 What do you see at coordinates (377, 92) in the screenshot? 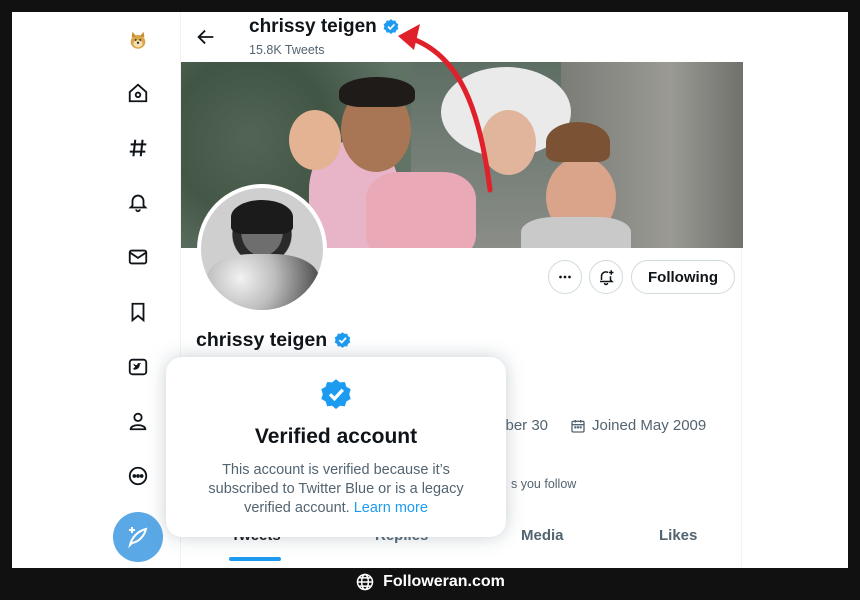
I see `banner-person-man-hair` at bounding box center [377, 92].